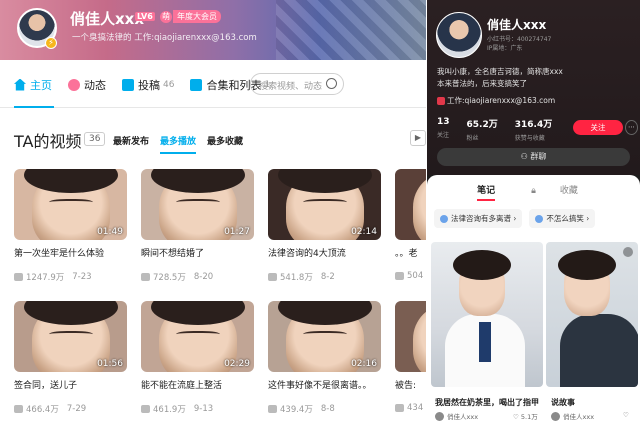  What do you see at coordinates (145, 16) in the screenshot?
I see `level-badge: LV6` at bounding box center [145, 16].